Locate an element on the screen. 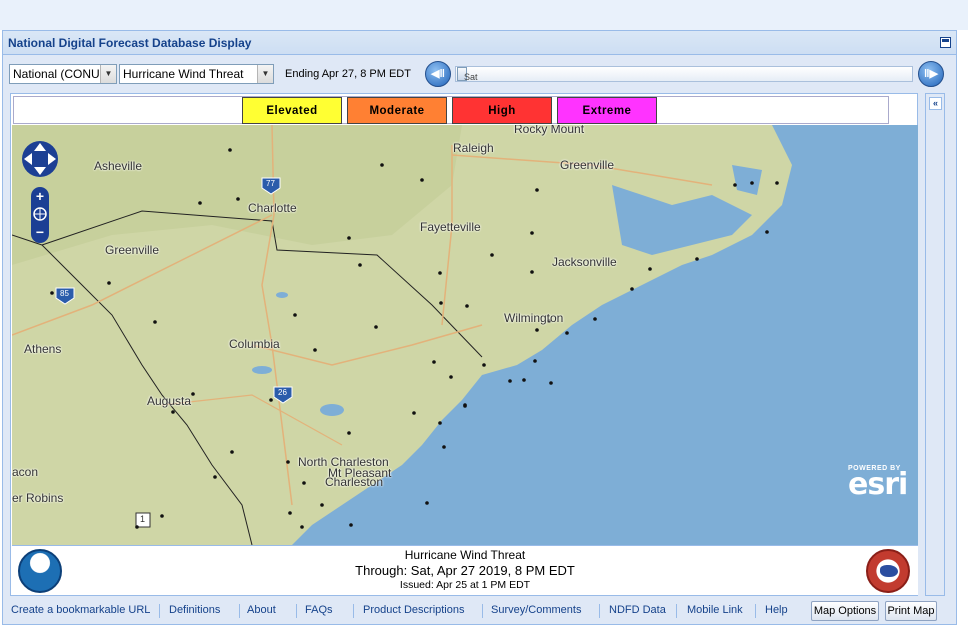 The height and width of the screenshot is (625, 968). legend-extreme: Extreme is located at coordinates (607, 110).